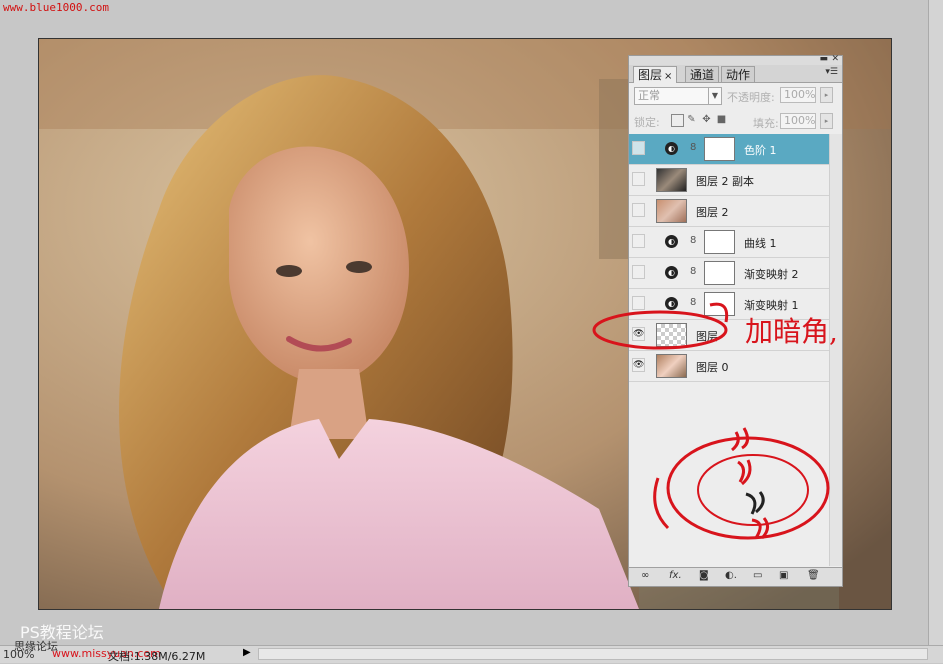 This screenshot has height=664, width=943. What do you see at coordinates (735, 149) in the screenshot?
I see `layer-row: ◐ 8 色阶 1` at bounding box center [735, 149].